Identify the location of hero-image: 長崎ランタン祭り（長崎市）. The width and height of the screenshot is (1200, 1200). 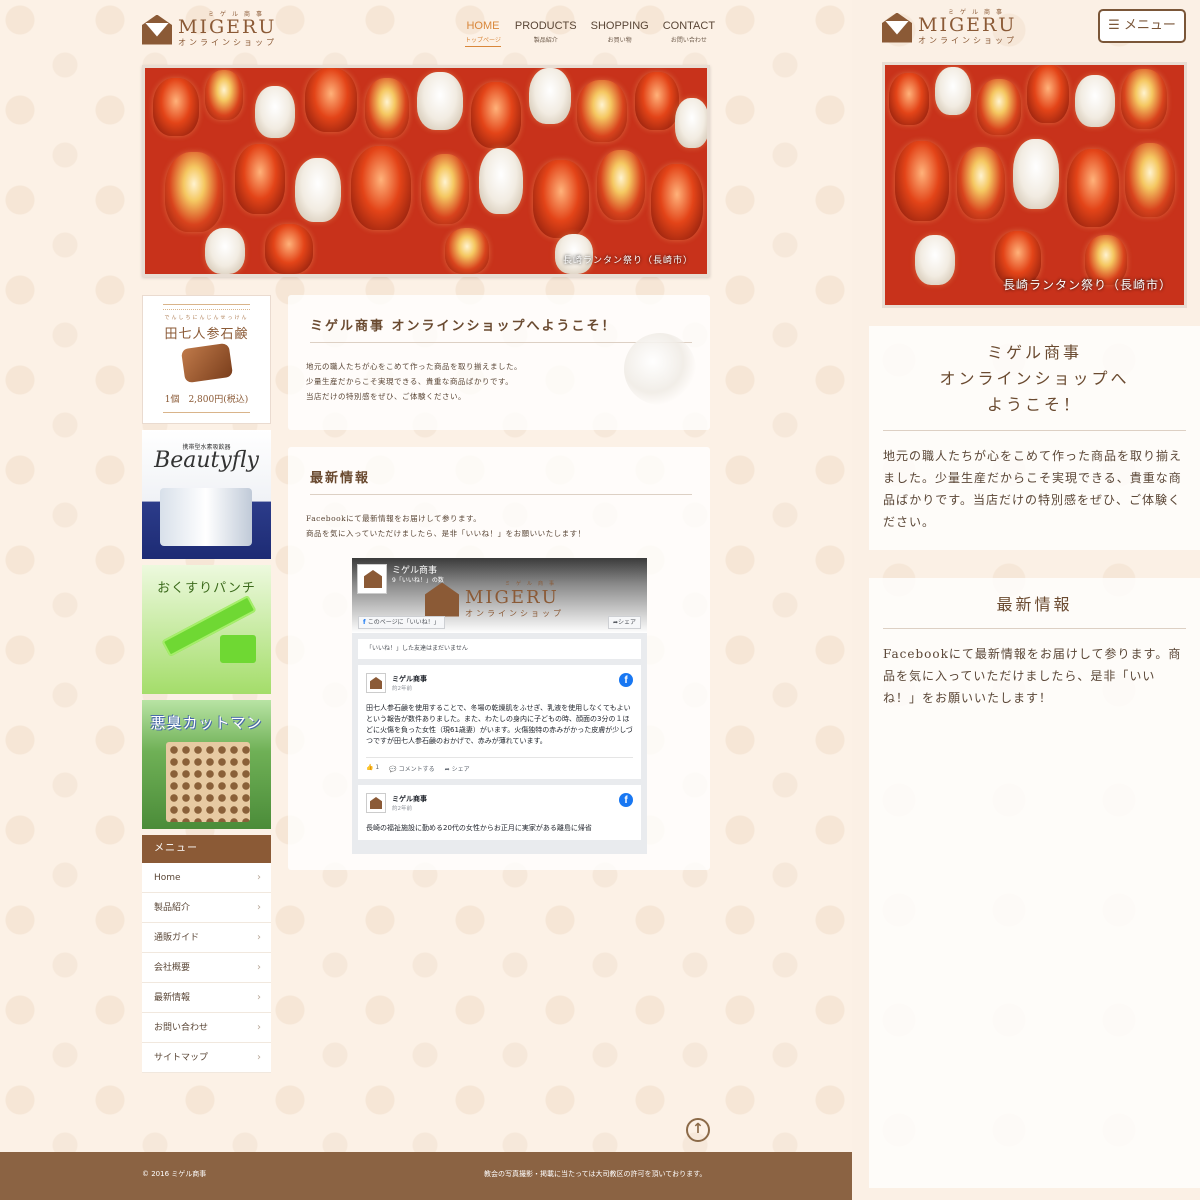
(426, 171).